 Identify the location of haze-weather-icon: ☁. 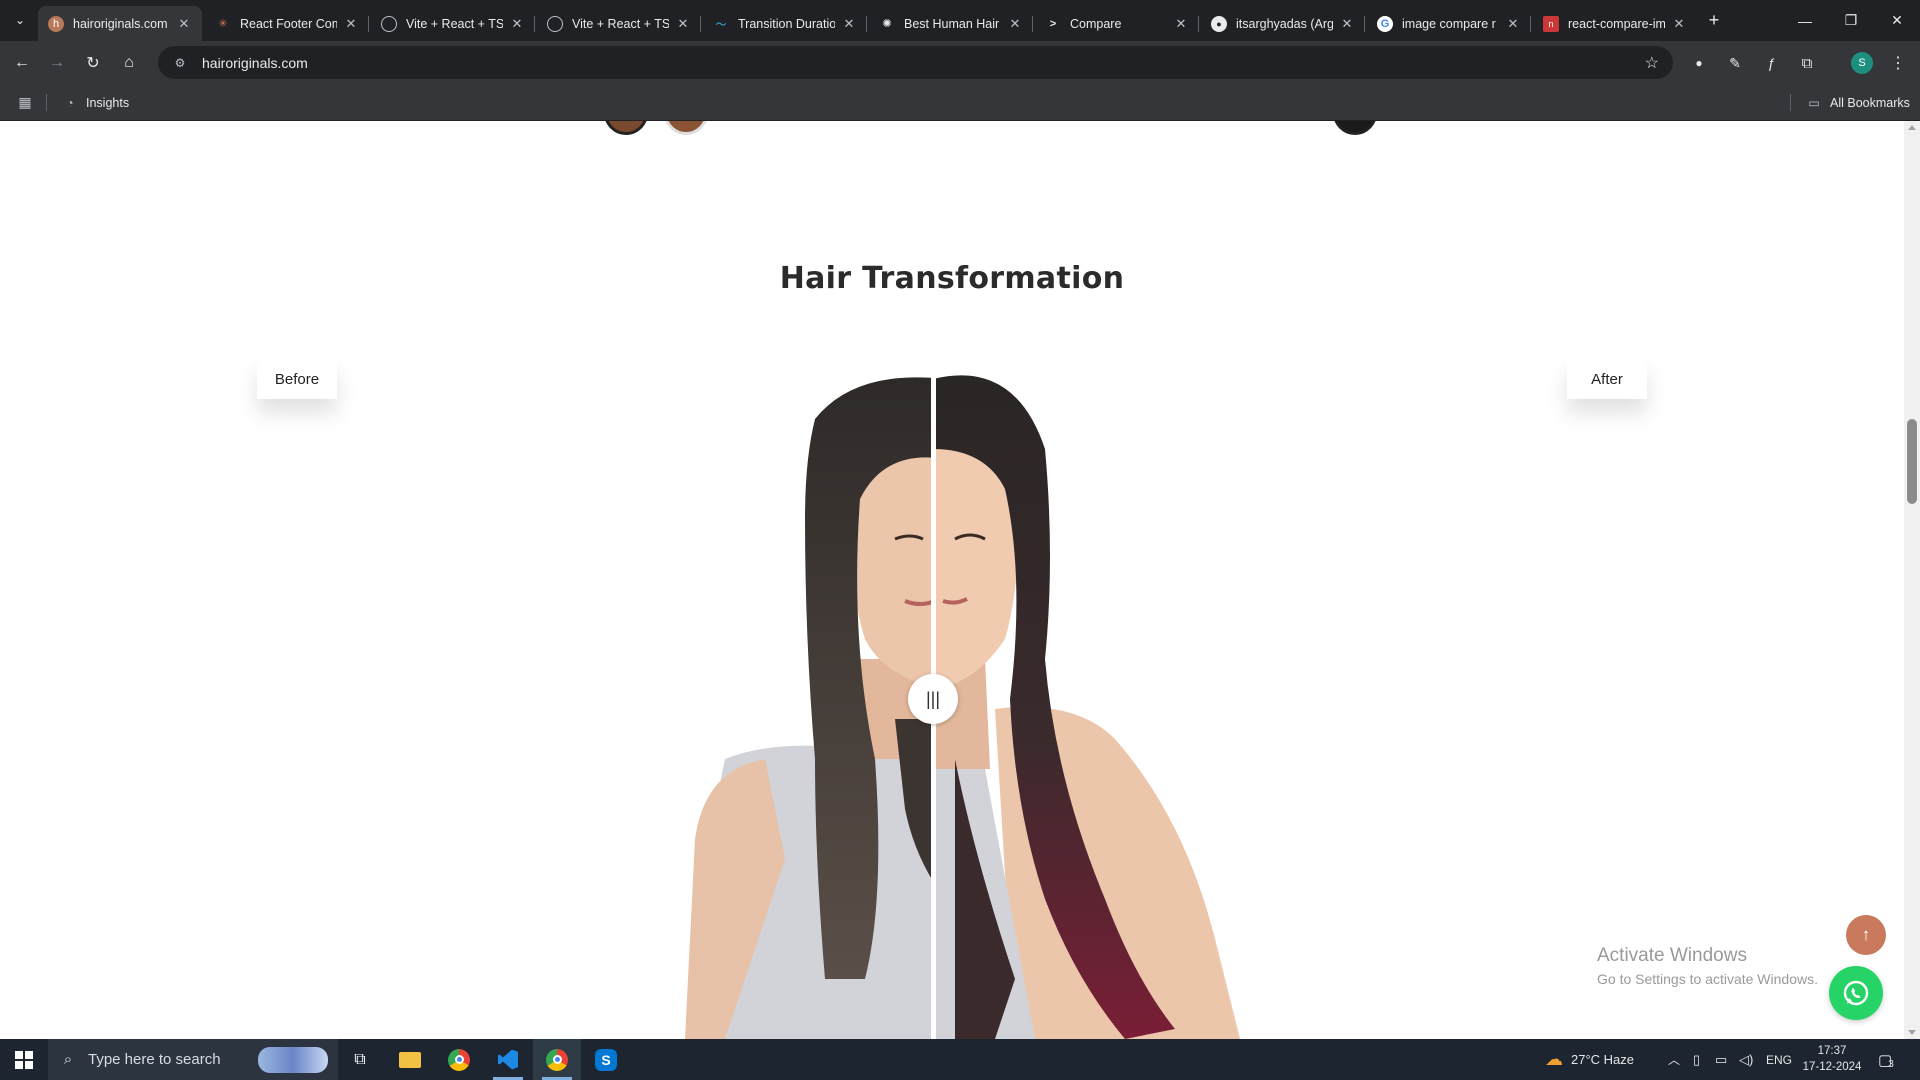
(1554, 1059).